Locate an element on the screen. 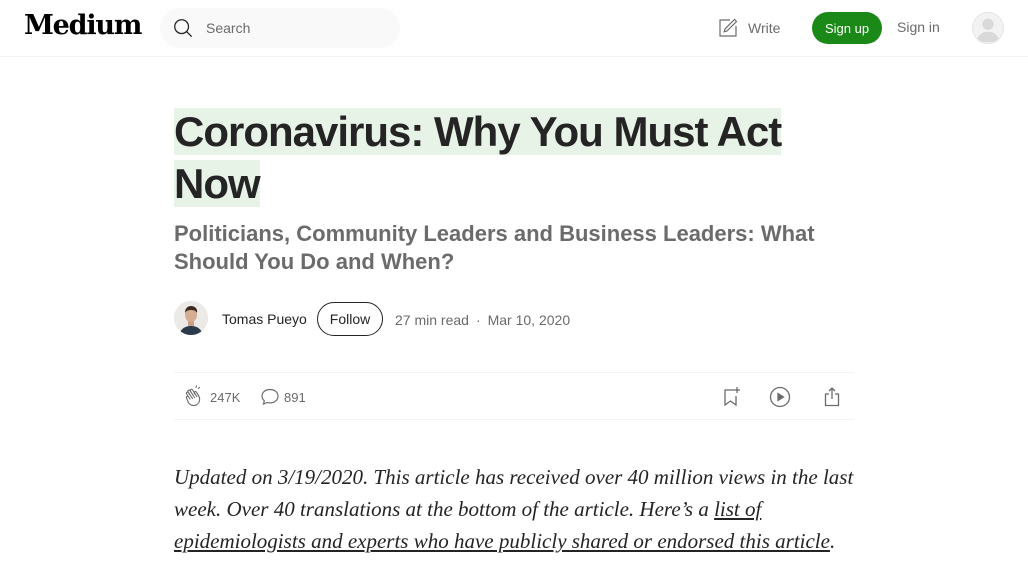 The width and height of the screenshot is (1028, 578). article-title: Coronavirus: Why You Must Act Now is located at coordinates (484, 158).